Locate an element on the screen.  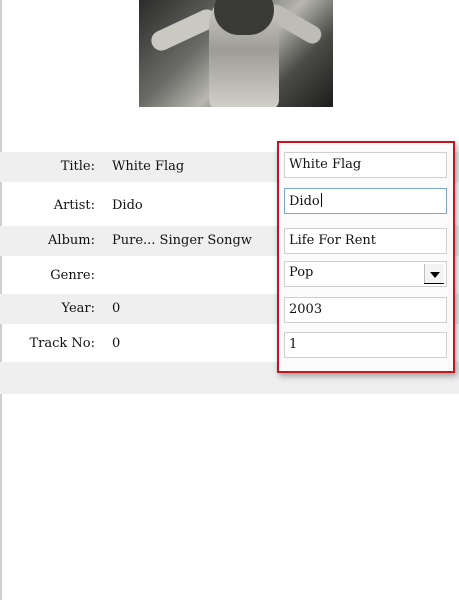
title-input: White Flag is located at coordinates (365, 165).